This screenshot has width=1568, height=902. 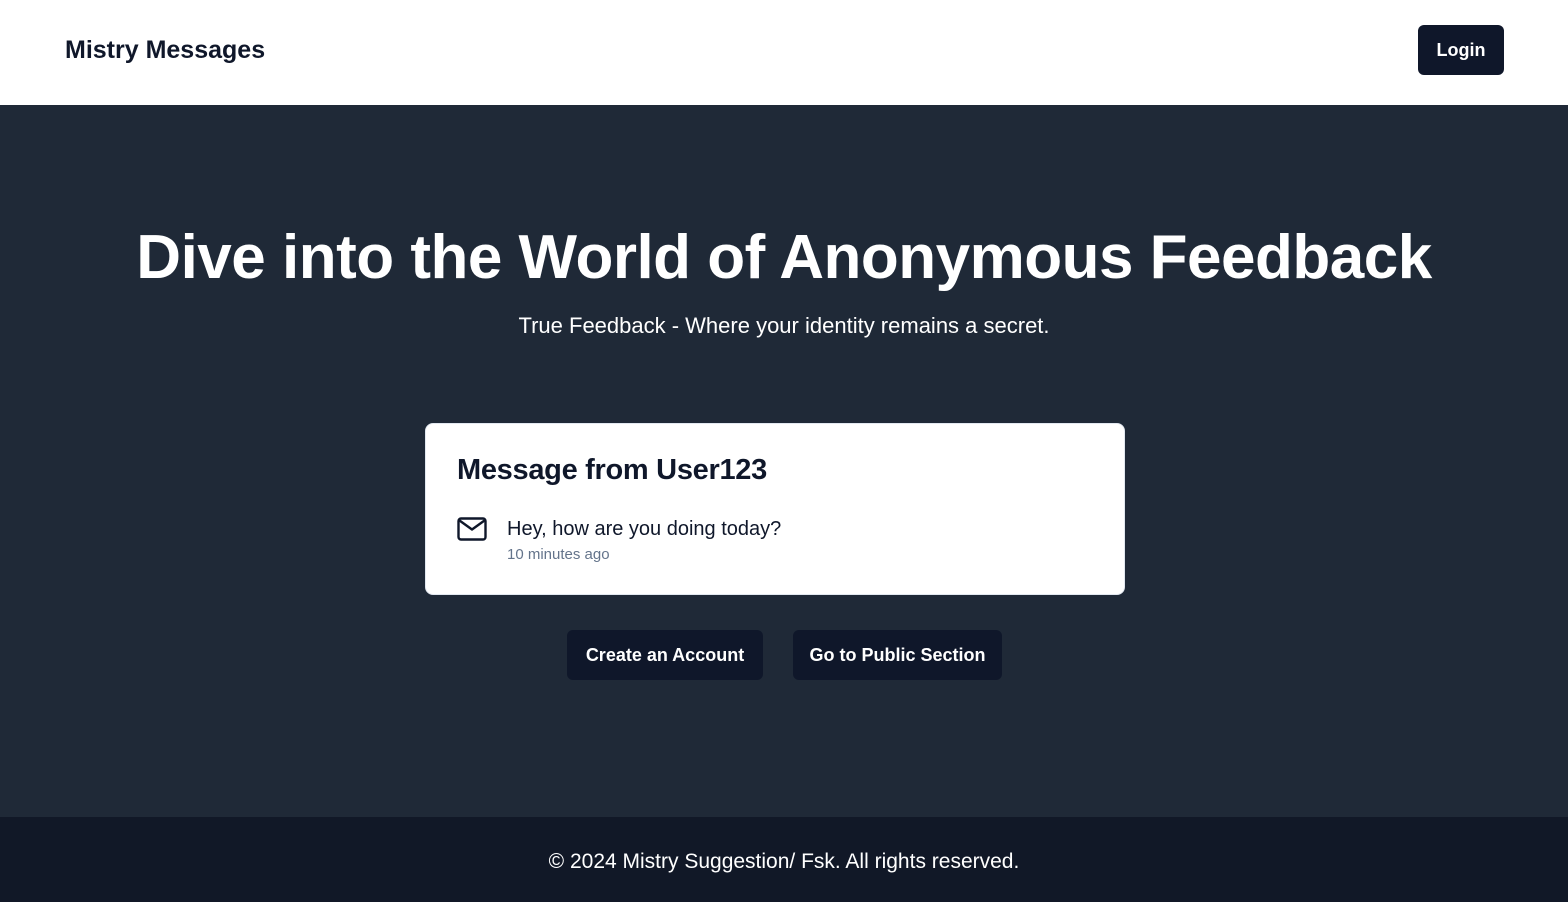 What do you see at coordinates (644, 529) in the screenshot?
I see `message-text: Hey, how are you doing today?` at bounding box center [644, 529].